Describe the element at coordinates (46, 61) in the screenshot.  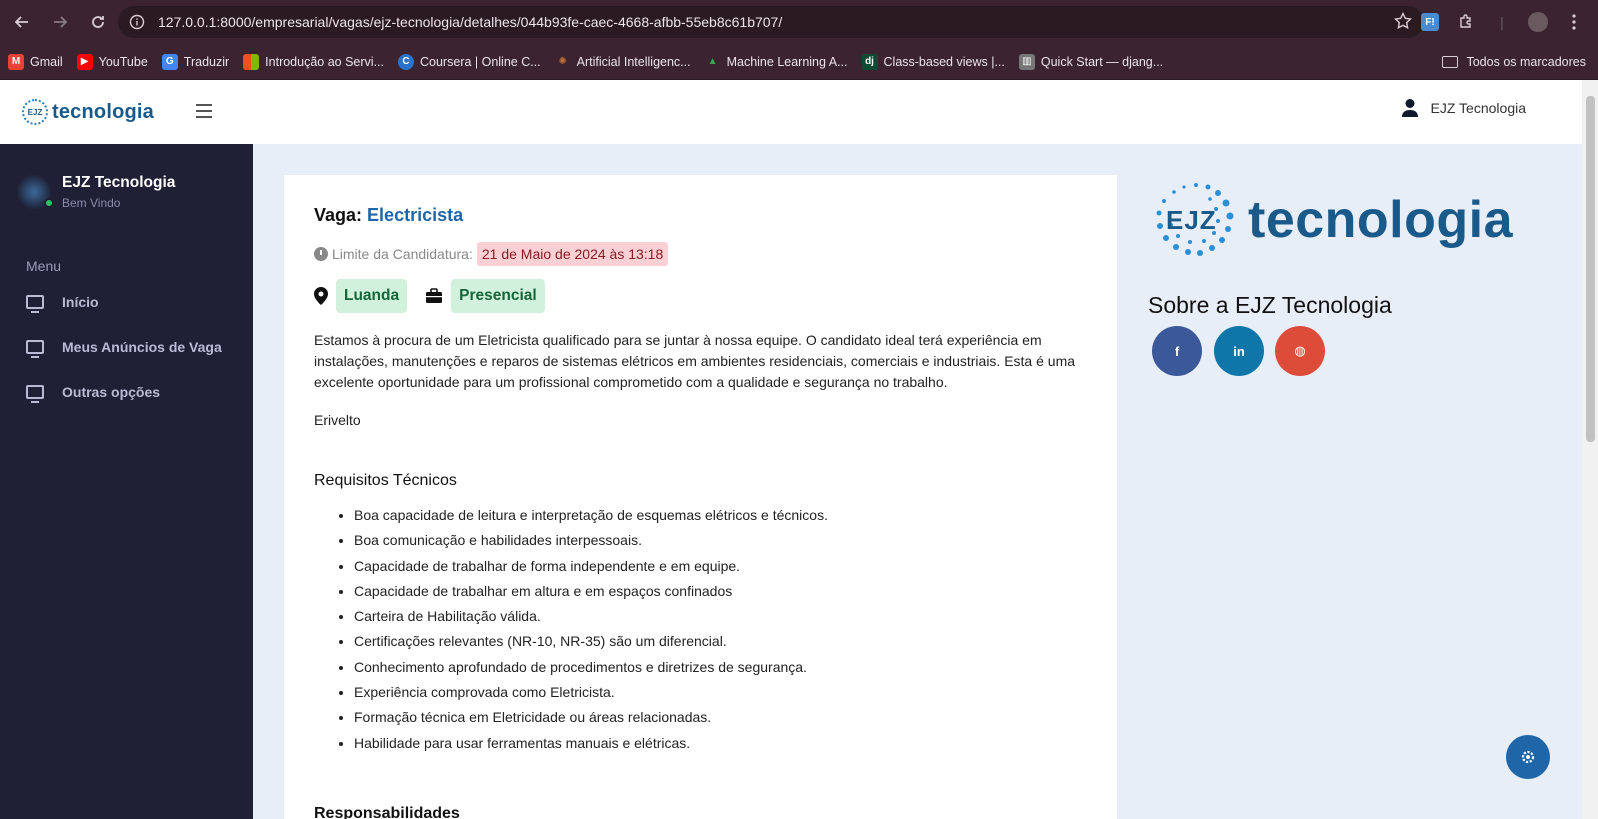
I see `bookmark-label: Gmail` at that location.